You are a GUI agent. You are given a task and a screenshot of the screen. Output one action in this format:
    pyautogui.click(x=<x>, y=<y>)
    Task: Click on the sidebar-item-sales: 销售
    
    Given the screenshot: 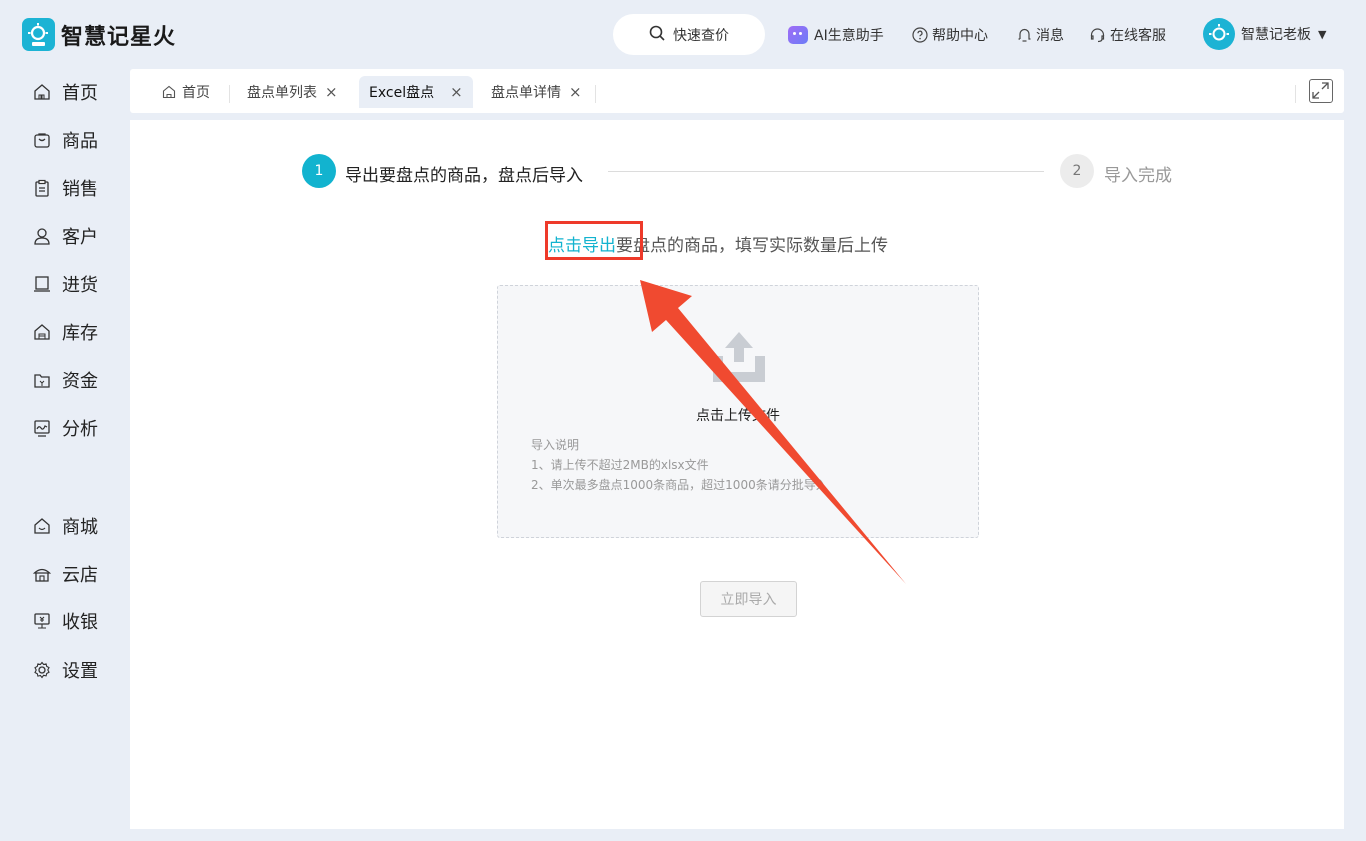 What is the action you would take?
    pyautogui.click(x=65, y=188)
    